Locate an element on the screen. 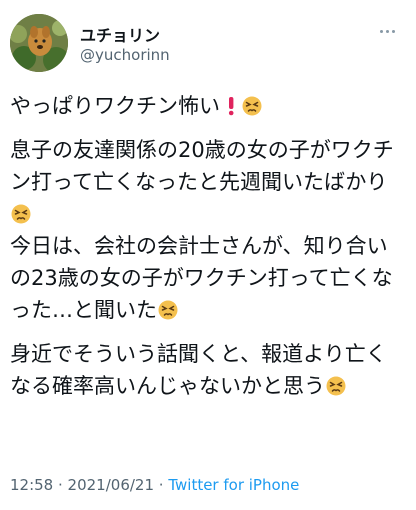 The width and height of the screenshot is (416, 510). user-handle: @yuchorinn is located at coordinates (125, 55).